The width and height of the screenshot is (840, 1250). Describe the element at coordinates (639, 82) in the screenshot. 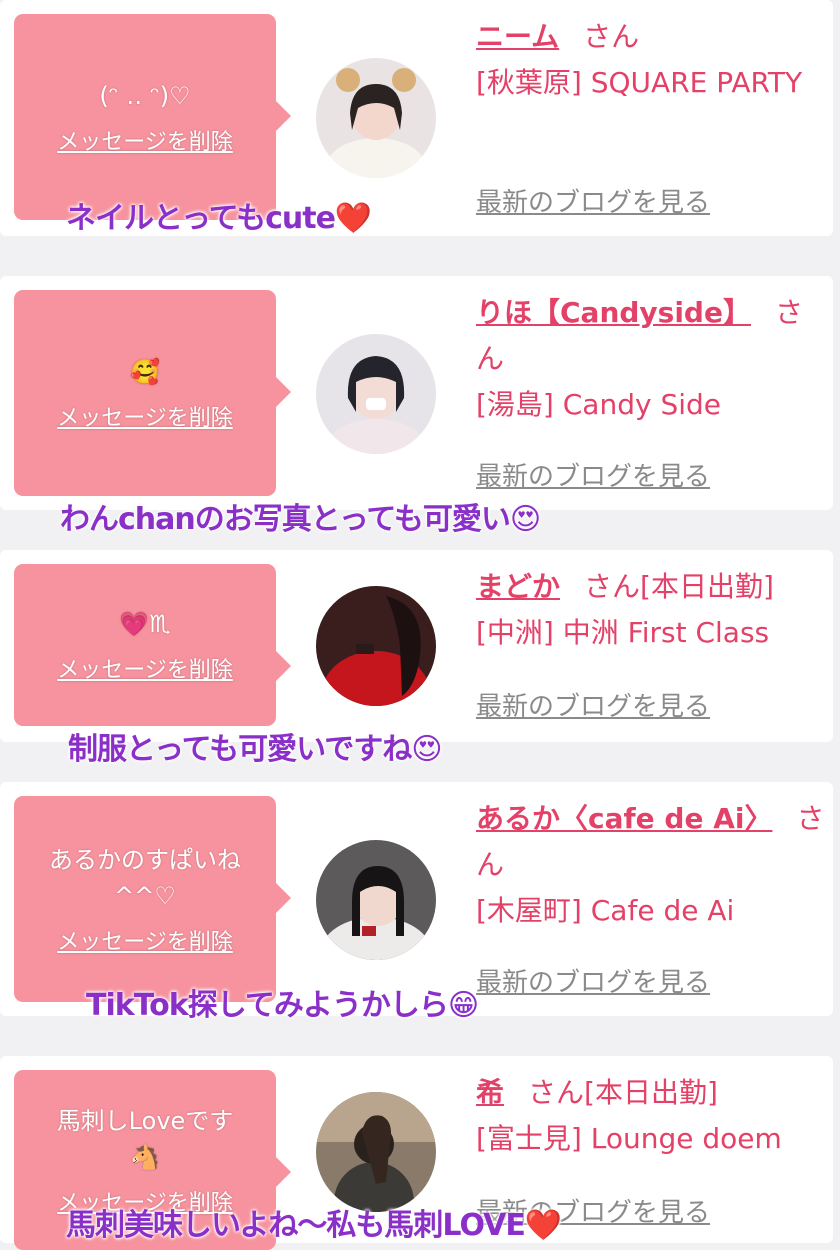

I see `shop-info: [秋葉原] SQUARE PARTY` at that location.